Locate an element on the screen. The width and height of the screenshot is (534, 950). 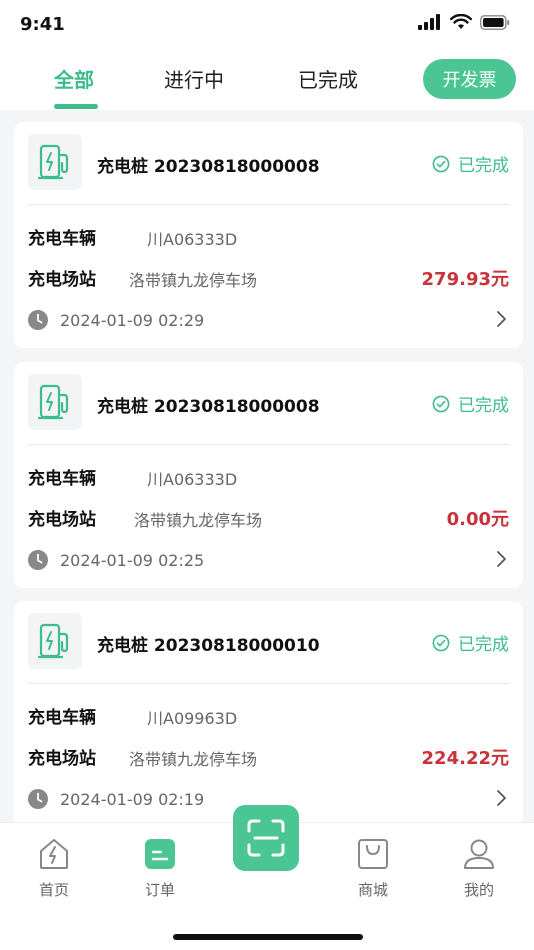
scan-icon is located at coordinates (266, 838).